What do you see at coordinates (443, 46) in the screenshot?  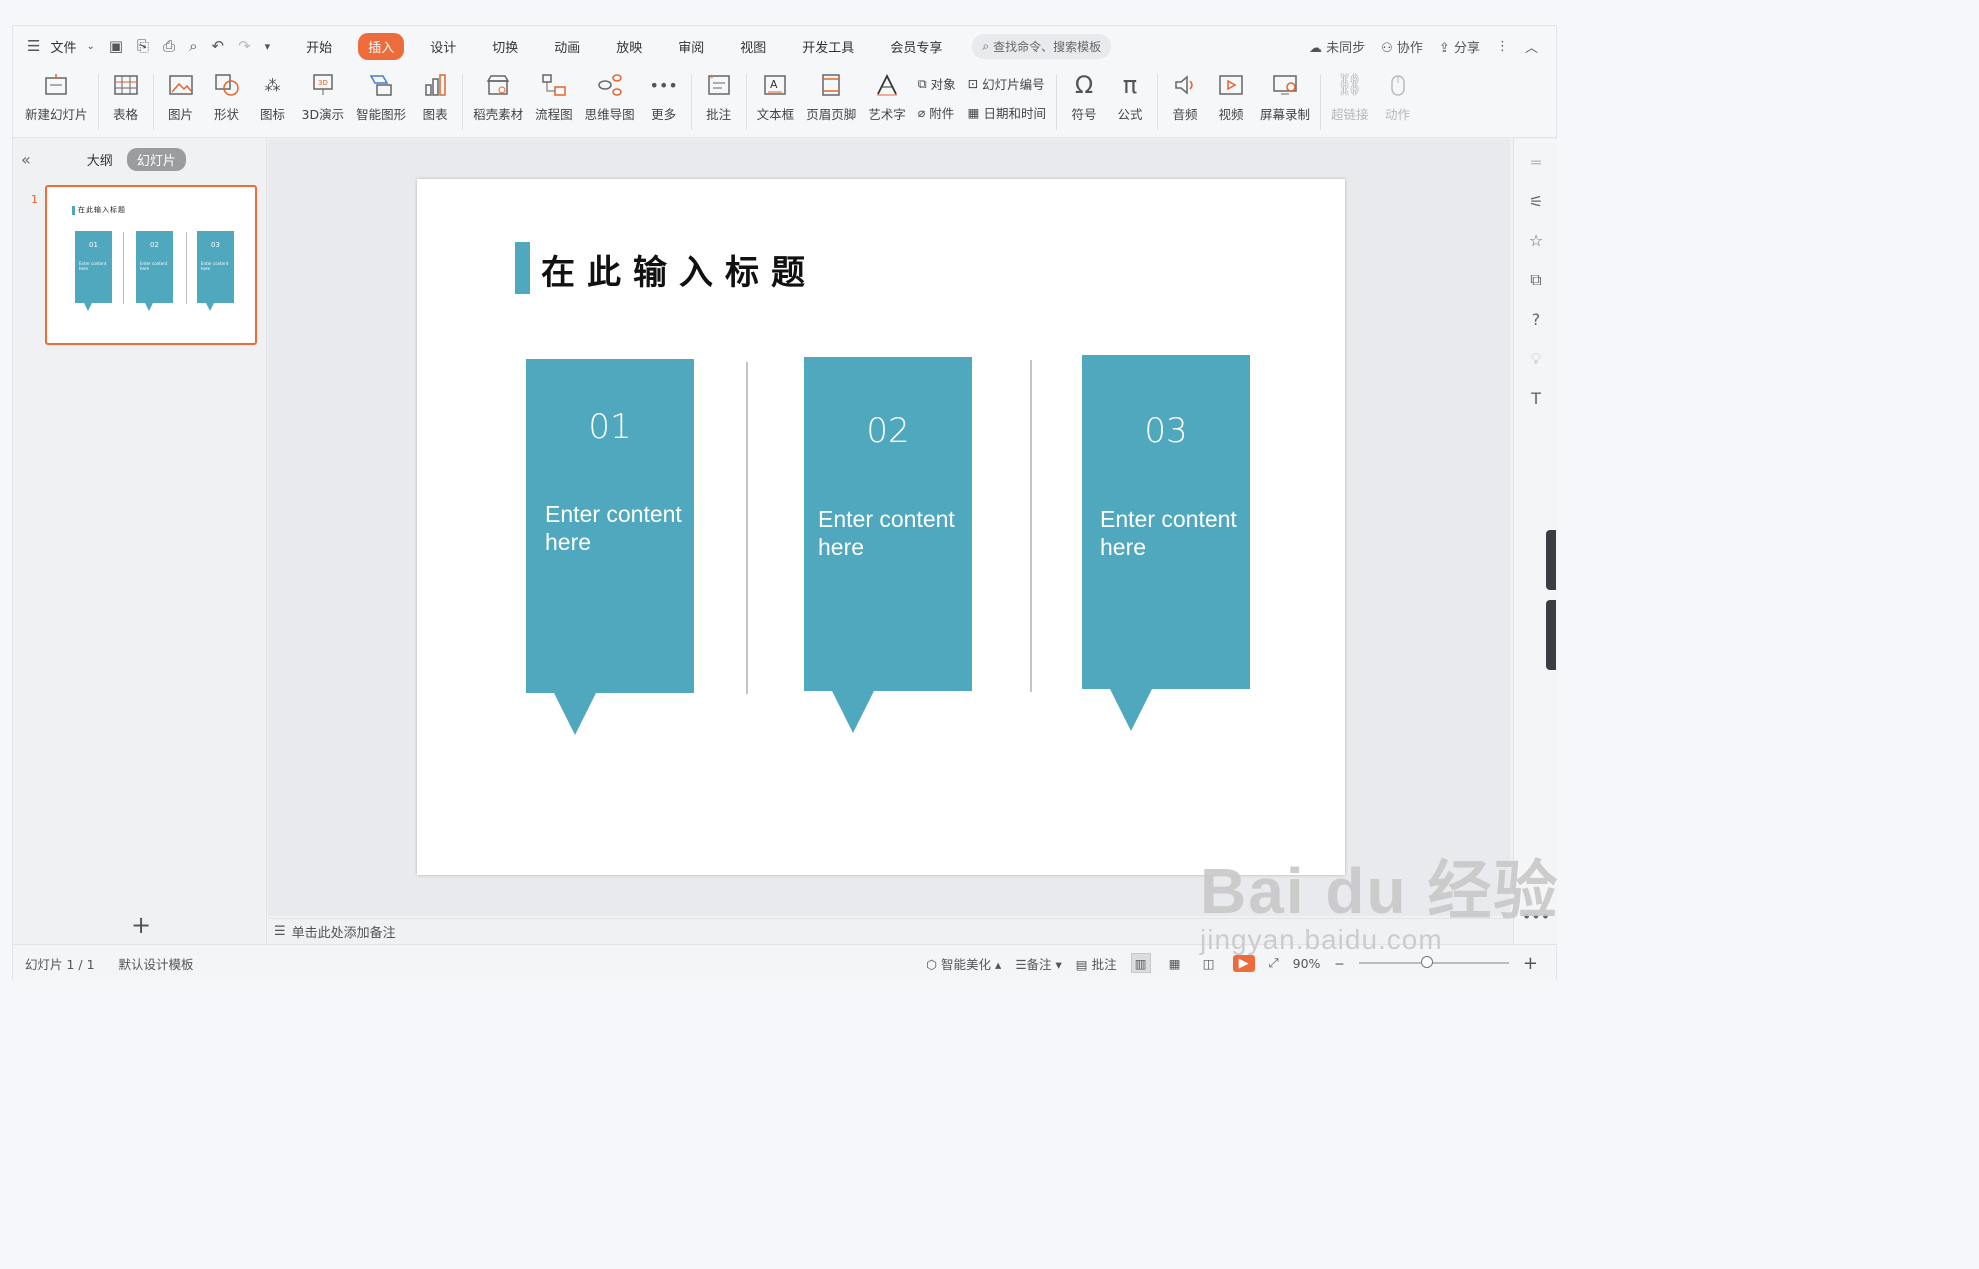 I see `tab-design: 设计` at bounding box center [443, 46].